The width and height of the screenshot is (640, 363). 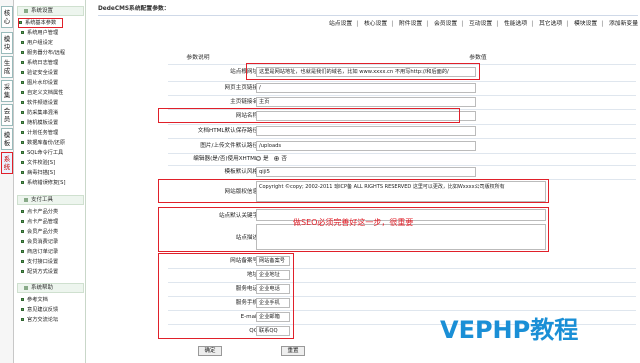 What do you see at coordinates (340, 24) in the screenshot?
I see `tab-site: 站点设置` at bounding box center [340, 24].